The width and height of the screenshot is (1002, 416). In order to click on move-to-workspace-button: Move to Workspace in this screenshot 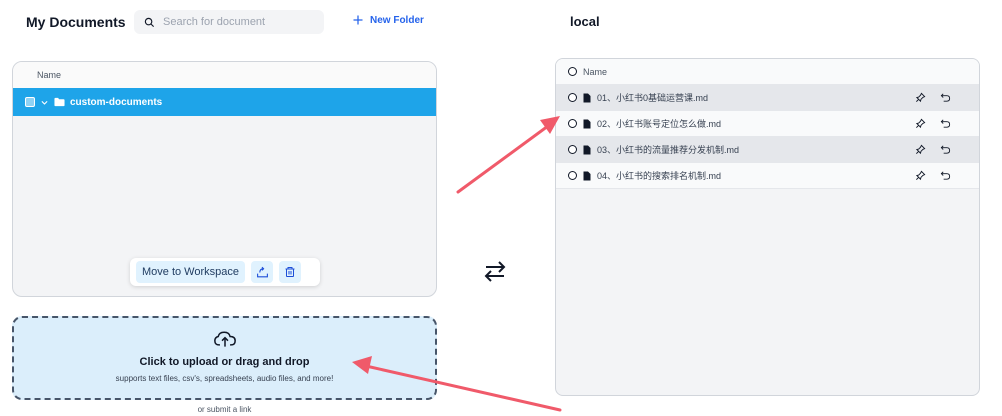, I will do `click(191, 272)`.